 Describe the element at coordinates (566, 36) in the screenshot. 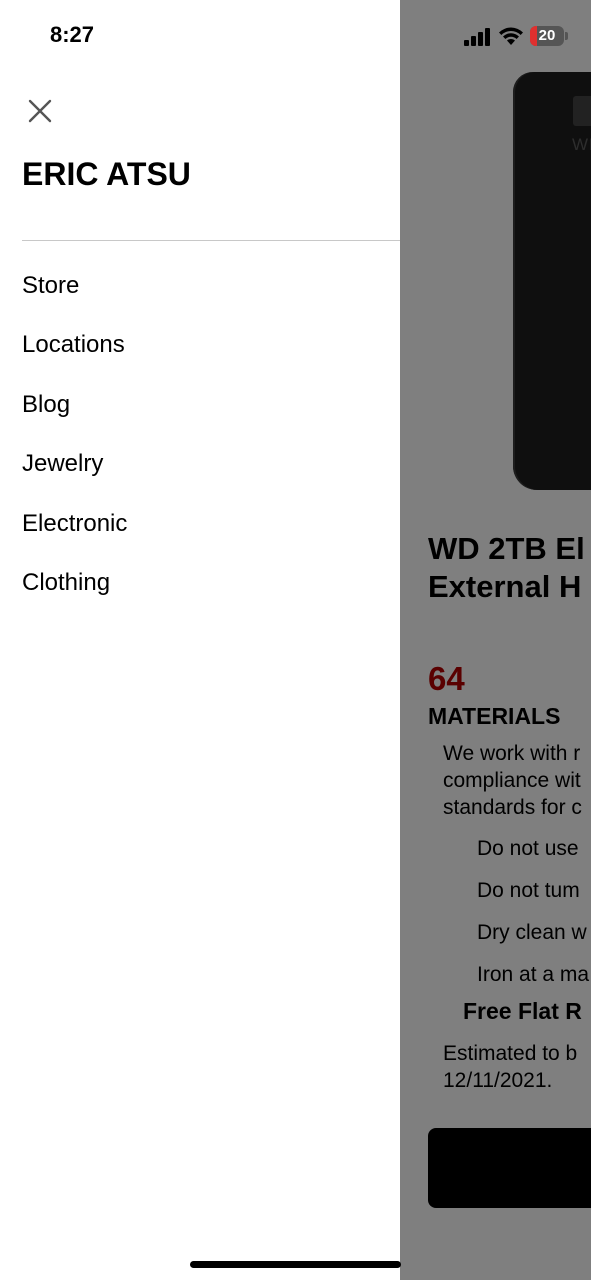

I see `battery-tip` at that location.